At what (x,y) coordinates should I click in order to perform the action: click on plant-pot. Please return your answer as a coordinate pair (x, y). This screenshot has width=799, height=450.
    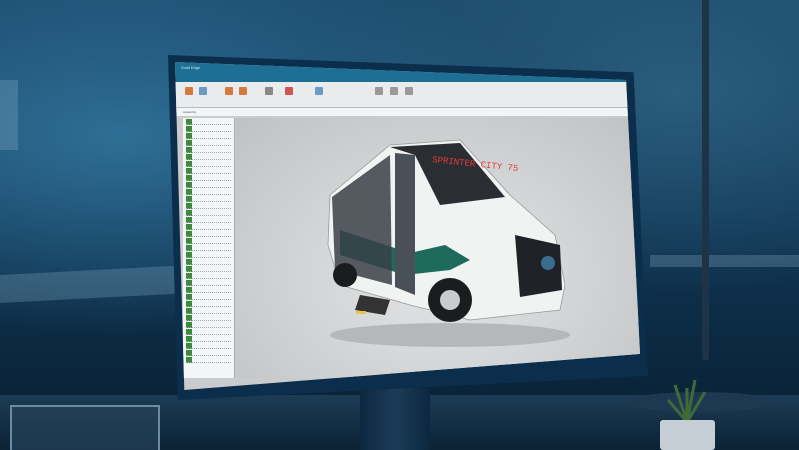
    Looking at the image, I should click on (687, 435).